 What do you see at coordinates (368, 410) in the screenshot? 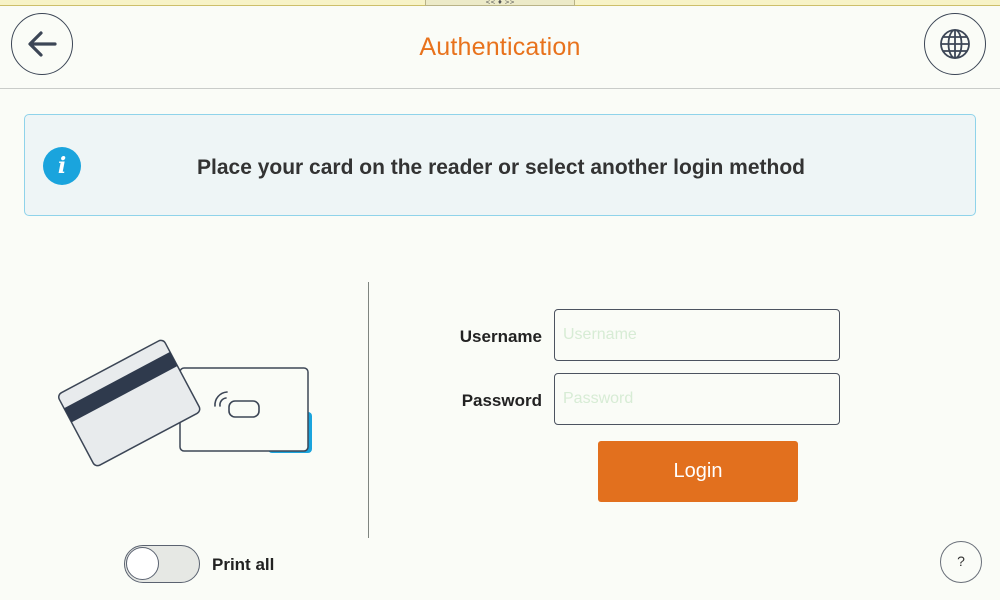
I see `vertical-divider` at bounding box center [368, 410].